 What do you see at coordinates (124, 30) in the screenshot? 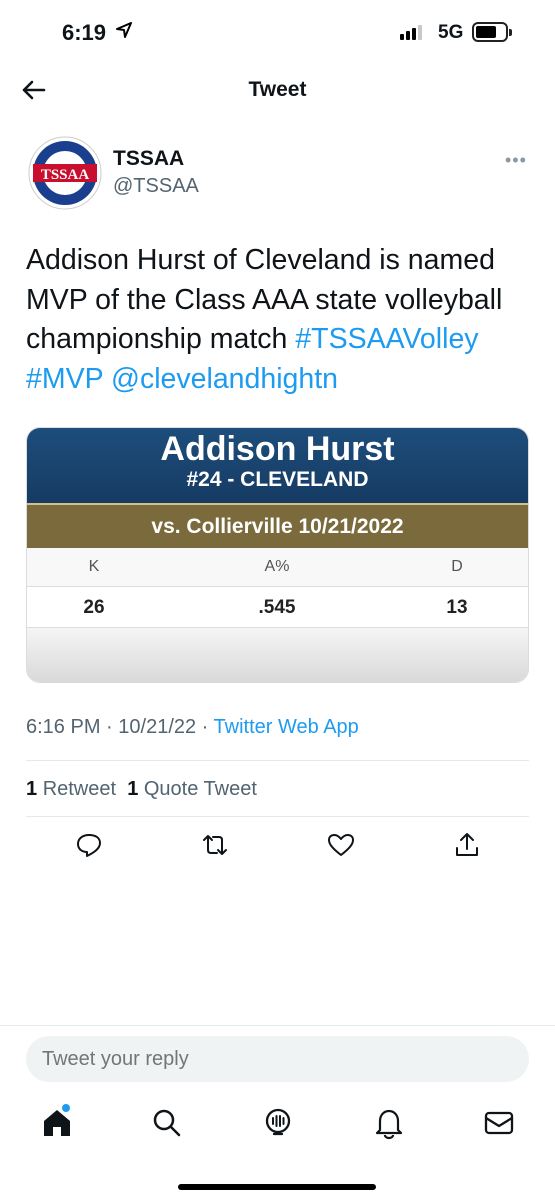
I see `location-arrow-icon` at bounding box center [124, 30].